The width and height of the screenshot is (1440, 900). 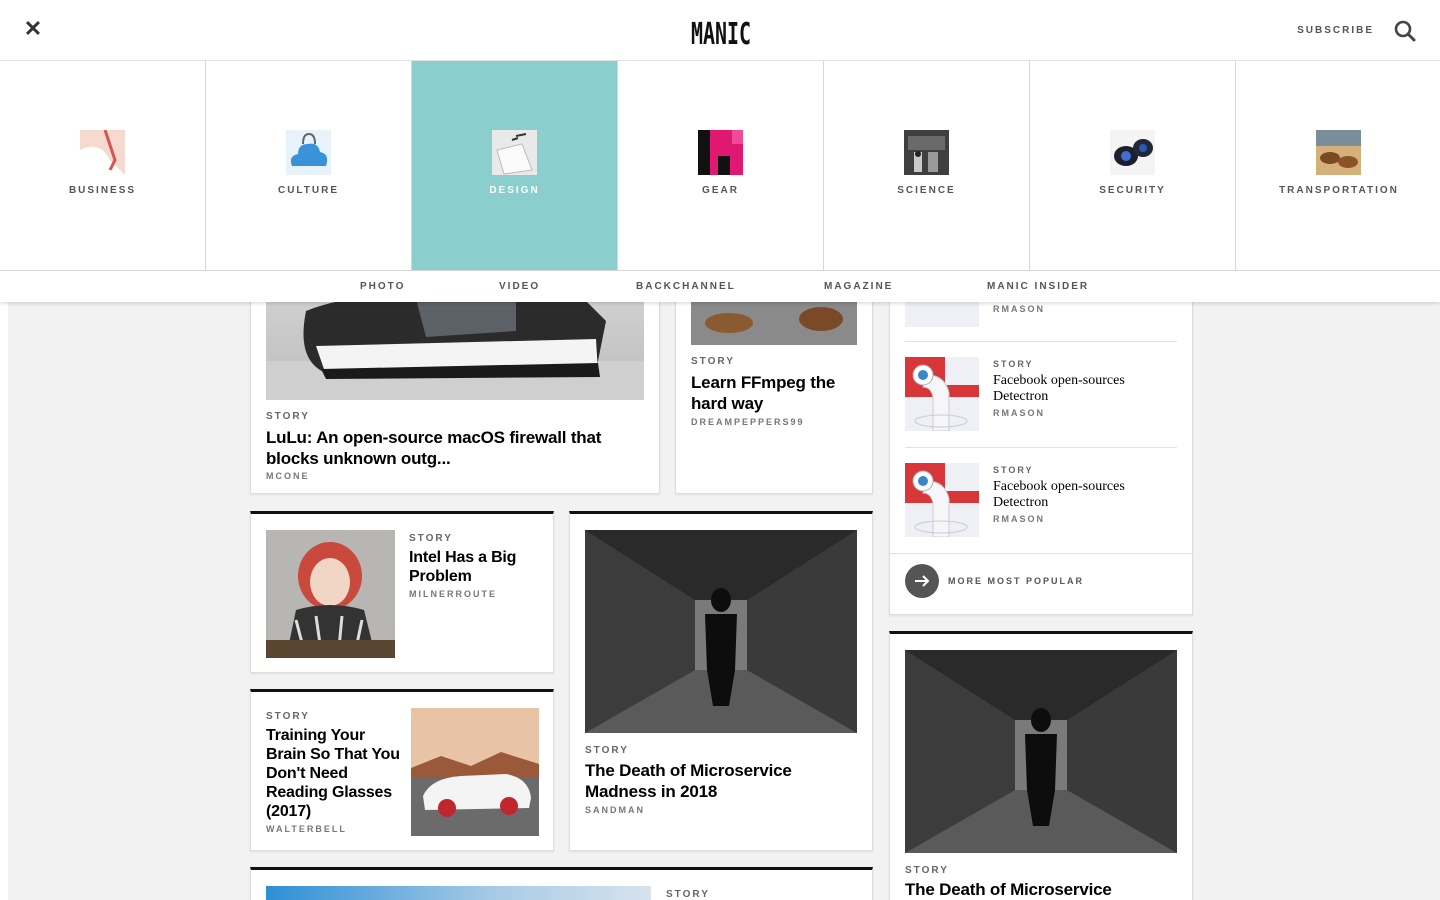 What do you see at coordinates (1038, 286) in the screenshot?
I see `nav-manic-insider: MANIC INSIDER` at bounding box center [1038, 286].